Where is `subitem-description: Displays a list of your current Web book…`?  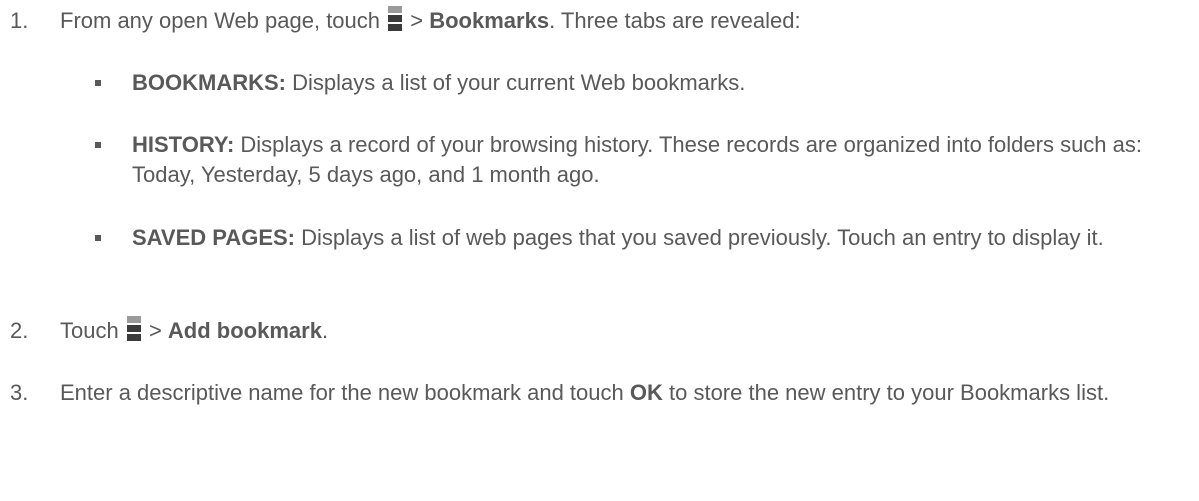 subitem-description: Displays a list of your current Web book… is located at coordinates (519, 82).